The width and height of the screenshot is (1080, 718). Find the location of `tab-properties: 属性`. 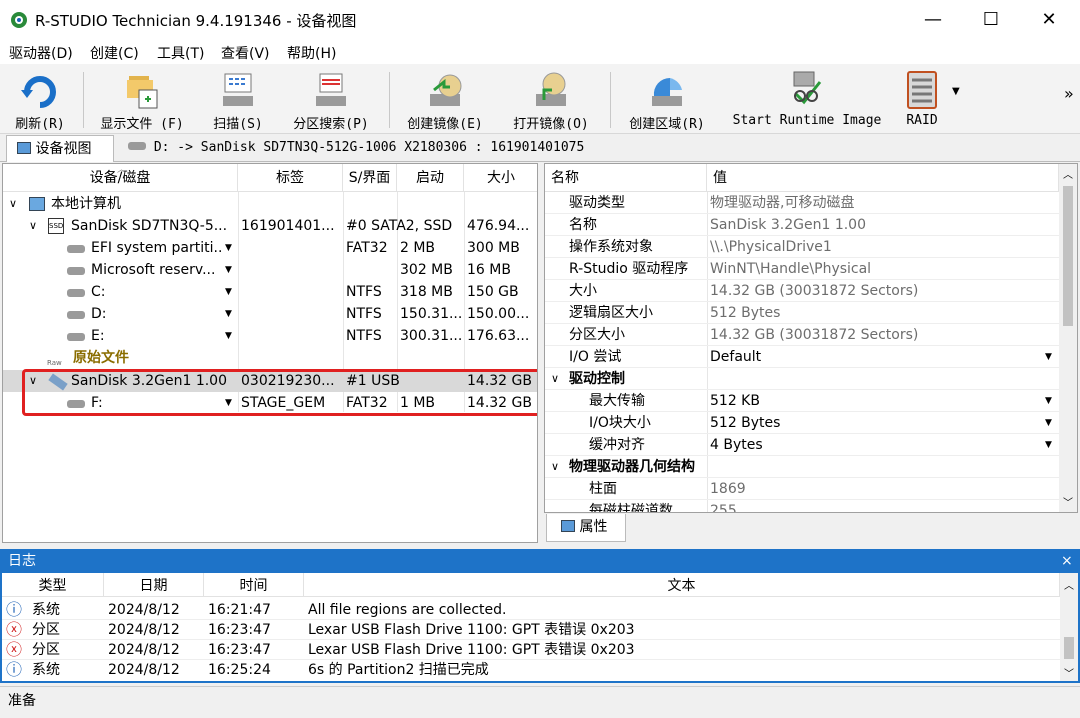

tab-properties: 属性 is located at coordinates (586, 528).